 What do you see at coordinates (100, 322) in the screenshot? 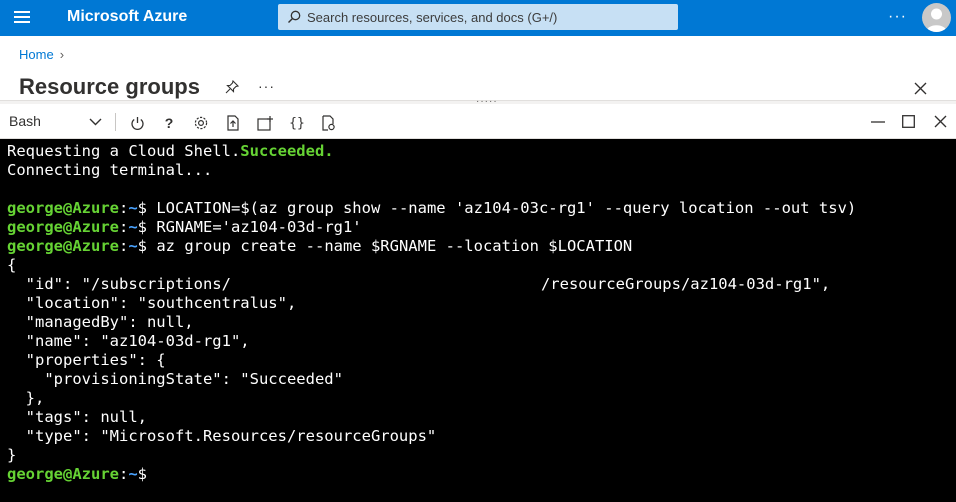
I see `terminal-output-line: "managedBy": null,` at bounding box center [100, 322].